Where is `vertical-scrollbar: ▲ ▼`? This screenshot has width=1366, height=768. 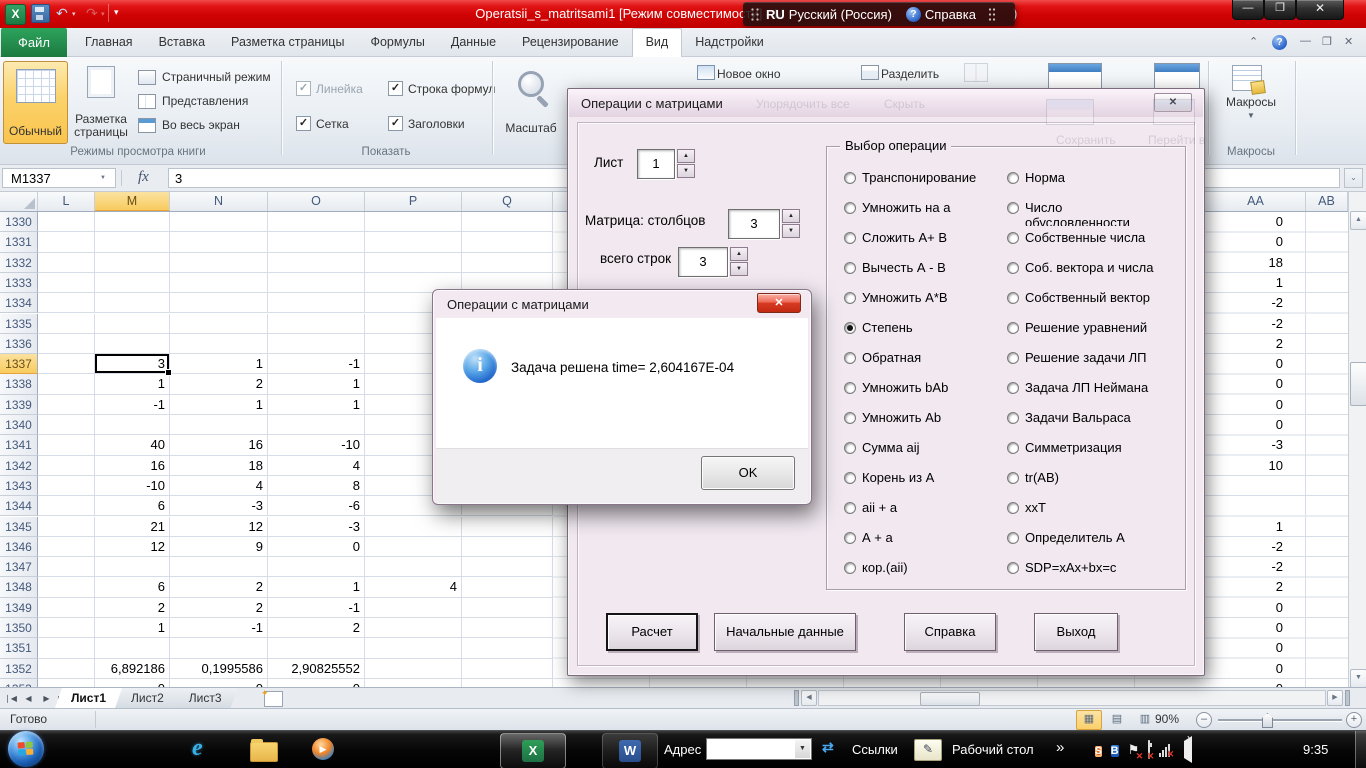 vertical-scrollbar: ▲ ▼ is located at coordinates (1357, 440).